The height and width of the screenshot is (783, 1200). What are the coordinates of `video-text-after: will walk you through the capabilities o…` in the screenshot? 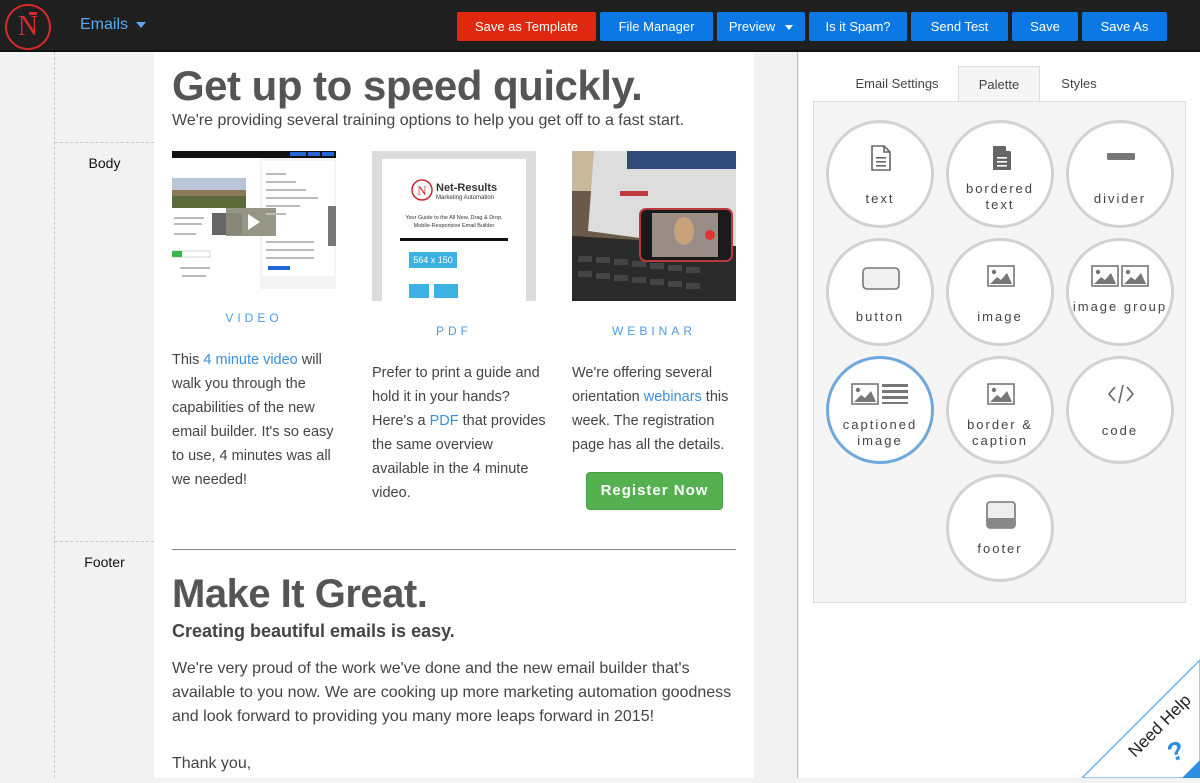 It's located at (253, 420).